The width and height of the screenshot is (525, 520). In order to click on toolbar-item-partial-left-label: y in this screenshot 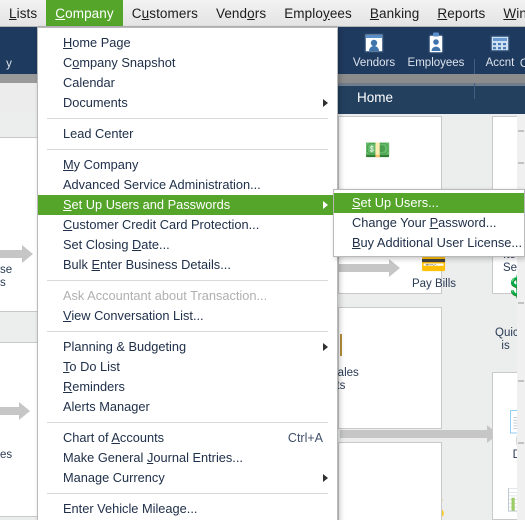, I will do `click(9, 64)`.